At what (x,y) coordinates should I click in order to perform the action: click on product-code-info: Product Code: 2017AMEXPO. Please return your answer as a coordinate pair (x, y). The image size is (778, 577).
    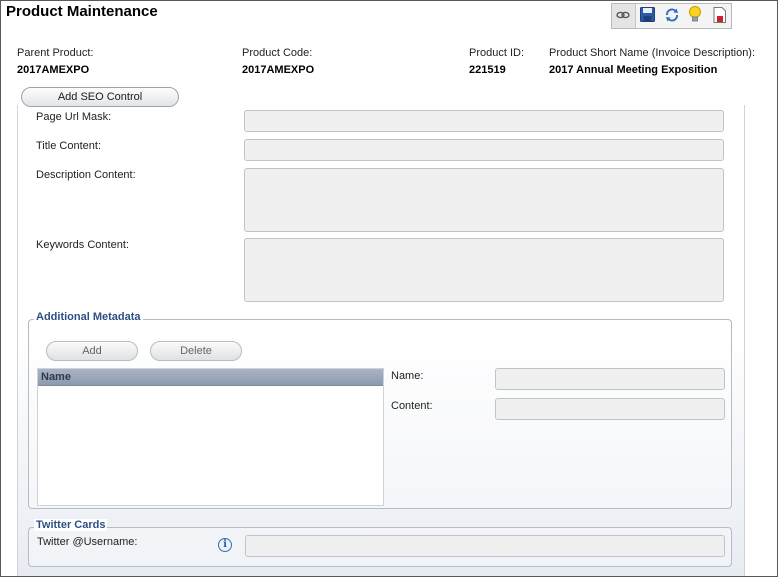
    Looking at the image, I should click on (278, 61).